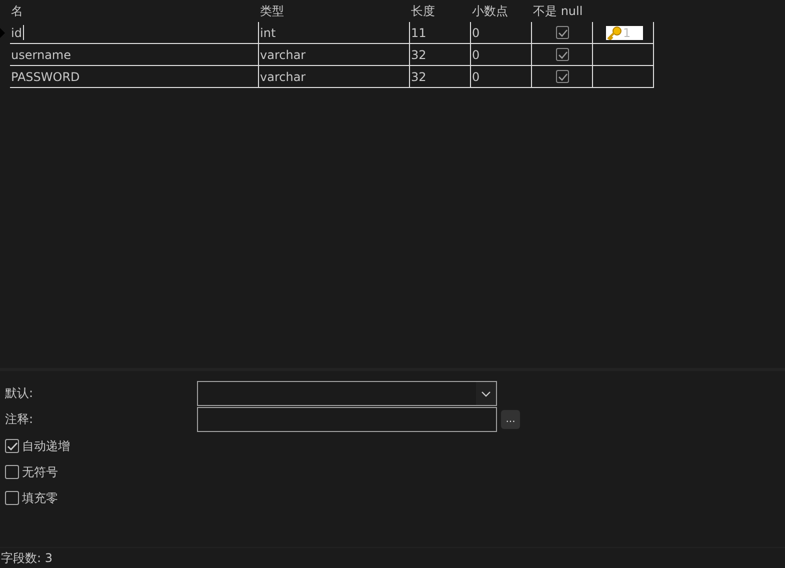 The image size is (785, 568). Describe the element at coordinates (423, 11) in the screenshot. I see `column-header: 长度` at that location.